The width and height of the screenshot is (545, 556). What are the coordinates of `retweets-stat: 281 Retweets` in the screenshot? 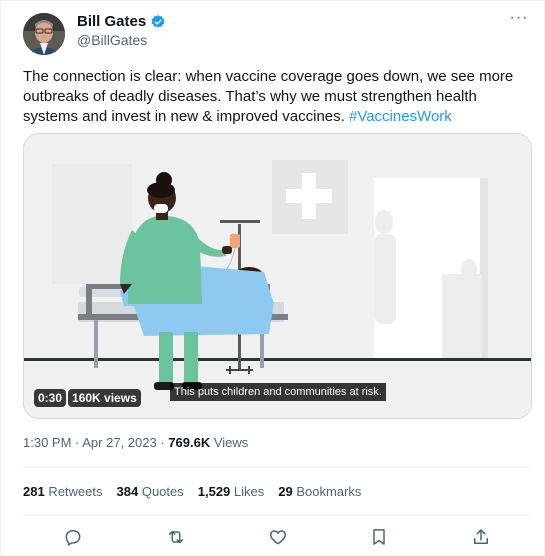 It's located at (63, 491).